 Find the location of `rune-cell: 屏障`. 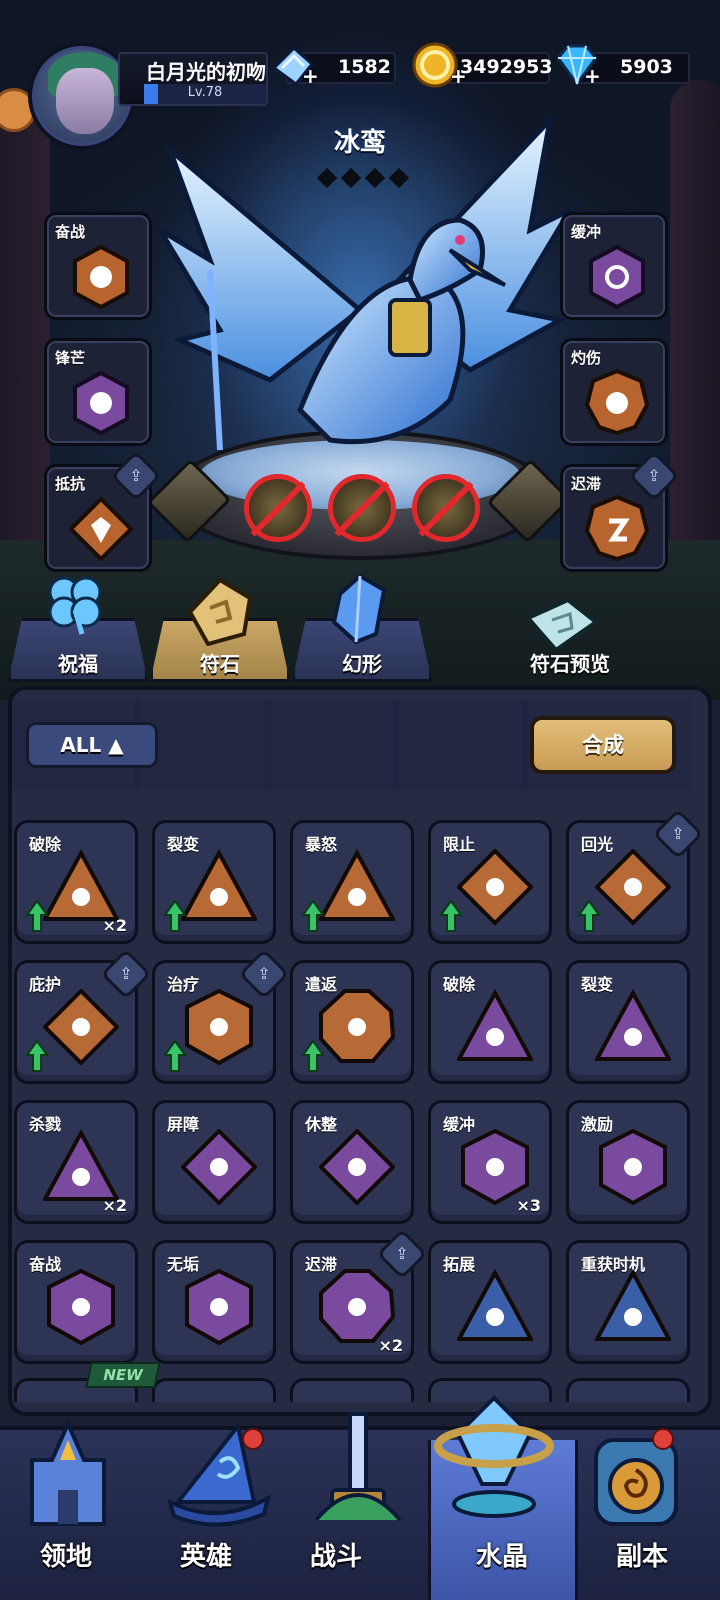

rune-cell: 屏障 is located at coordinates (214, 1162).